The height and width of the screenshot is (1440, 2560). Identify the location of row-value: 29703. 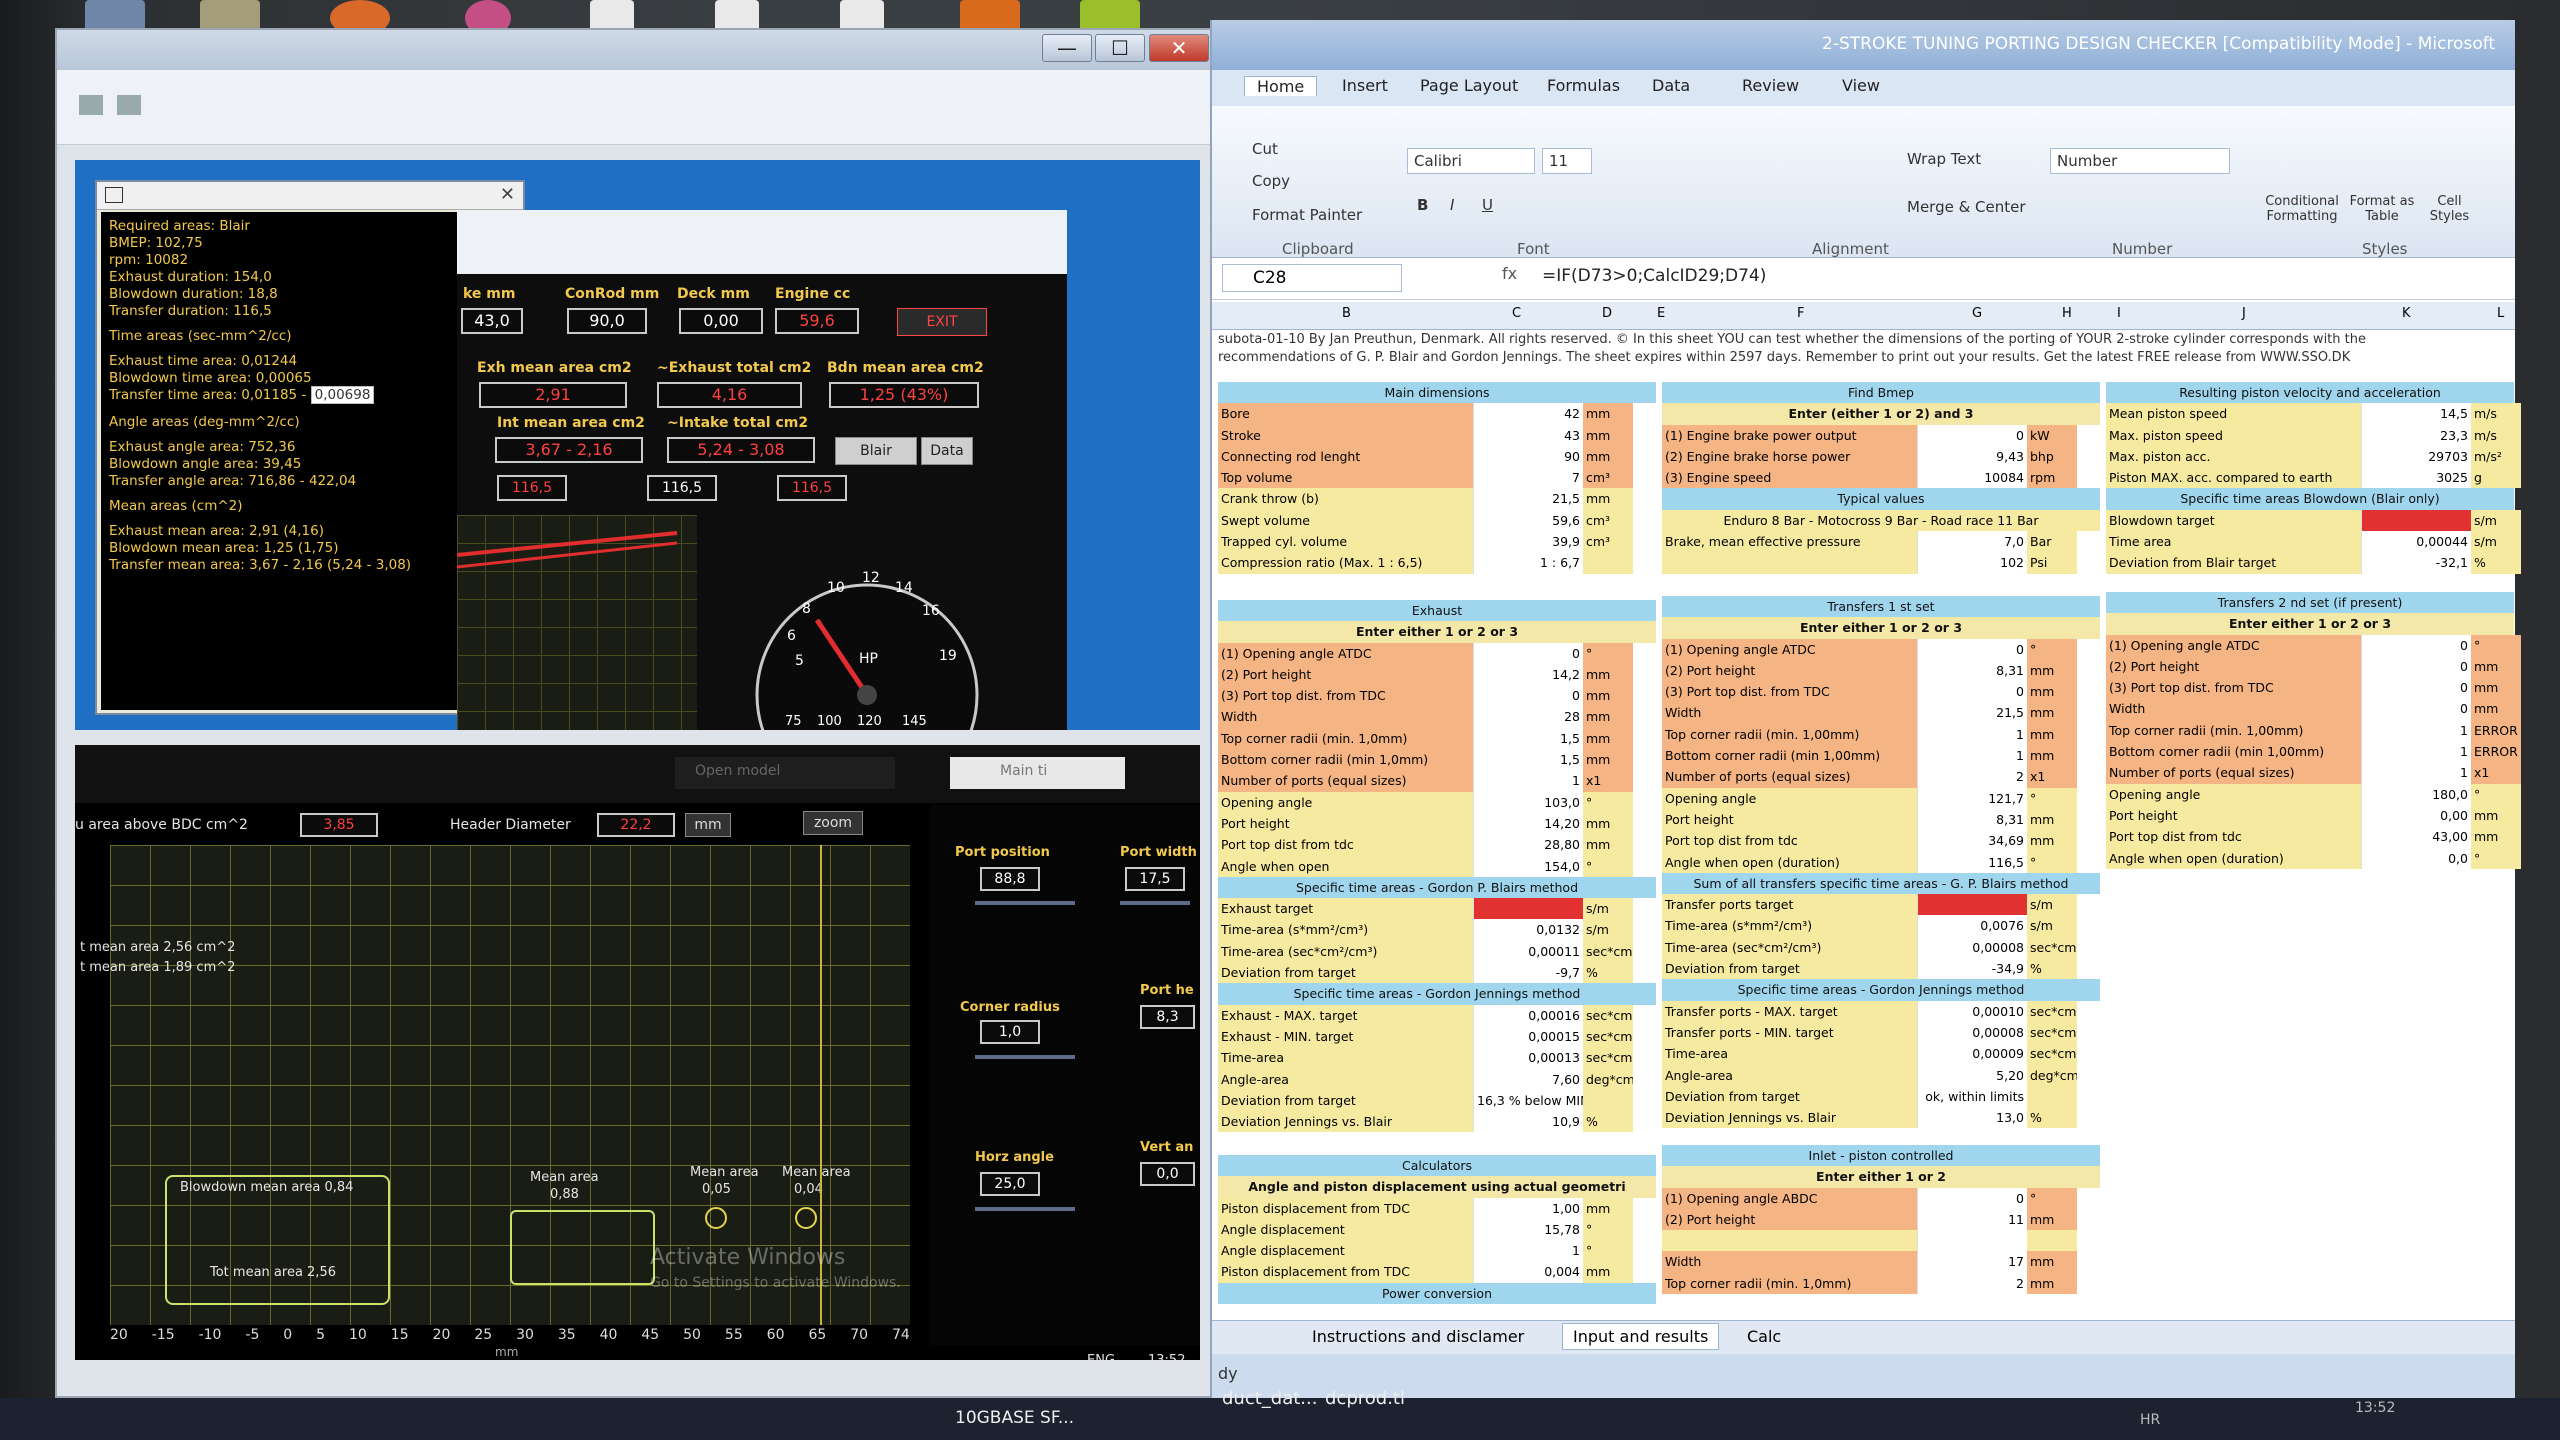
(2416, 456).